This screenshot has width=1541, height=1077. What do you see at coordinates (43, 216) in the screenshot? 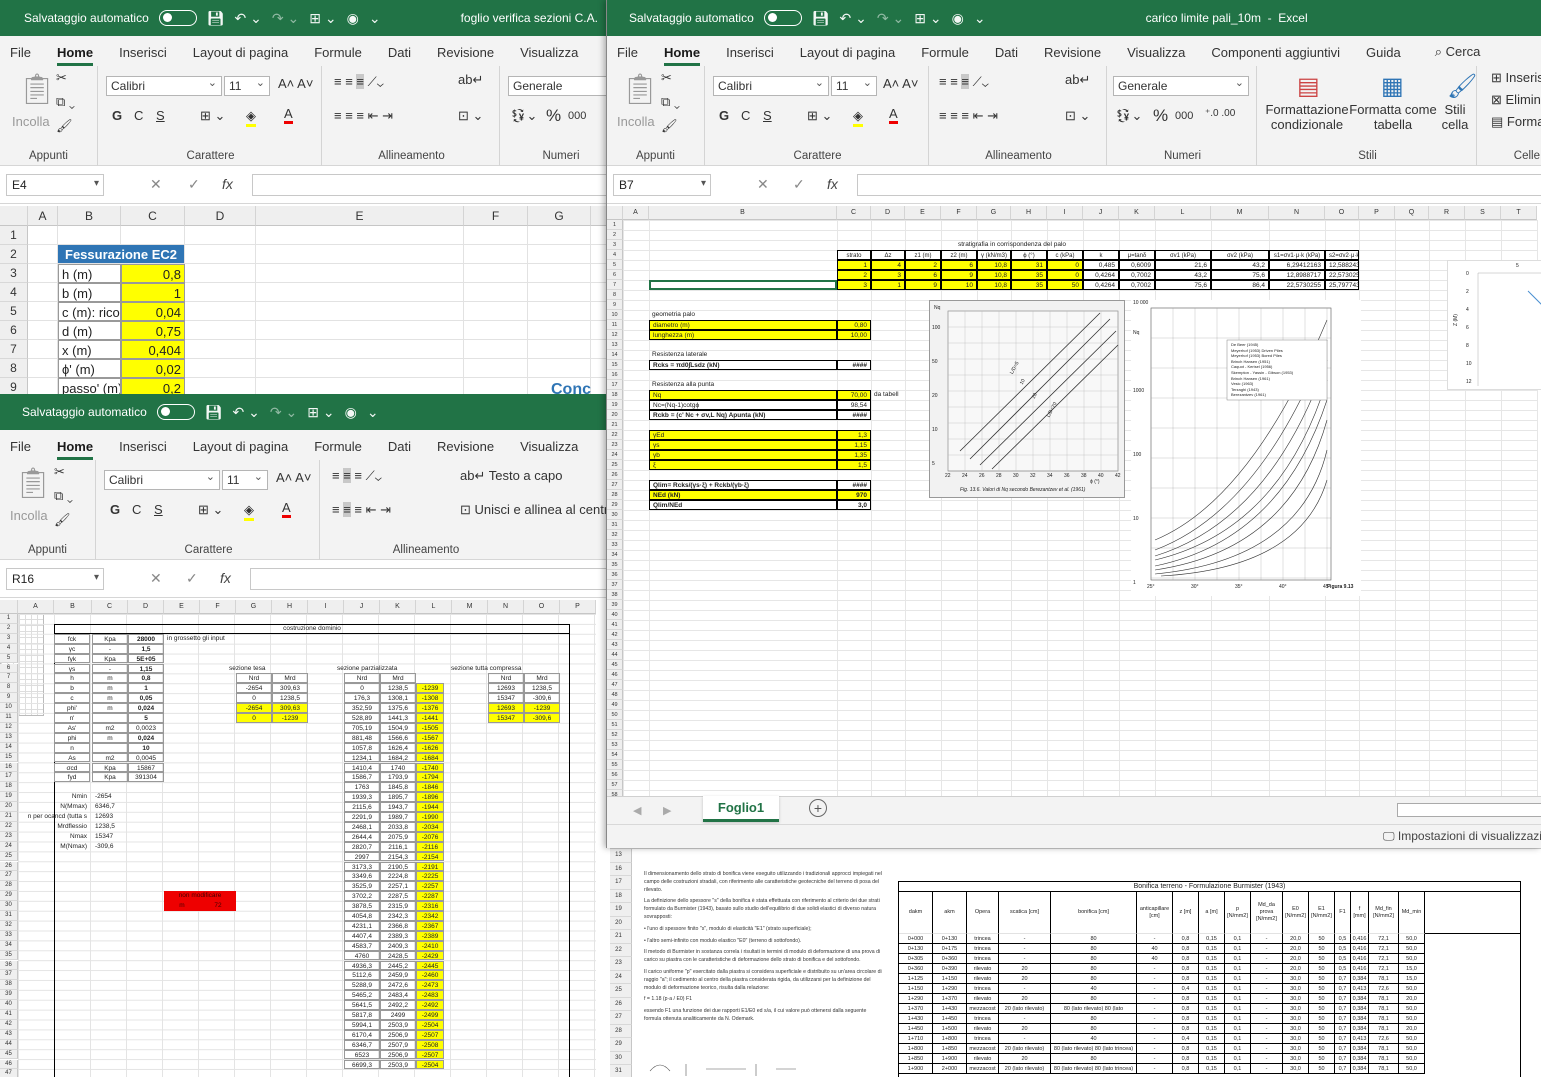
I see `col-header-A: A` at bounding box center [43, 216].